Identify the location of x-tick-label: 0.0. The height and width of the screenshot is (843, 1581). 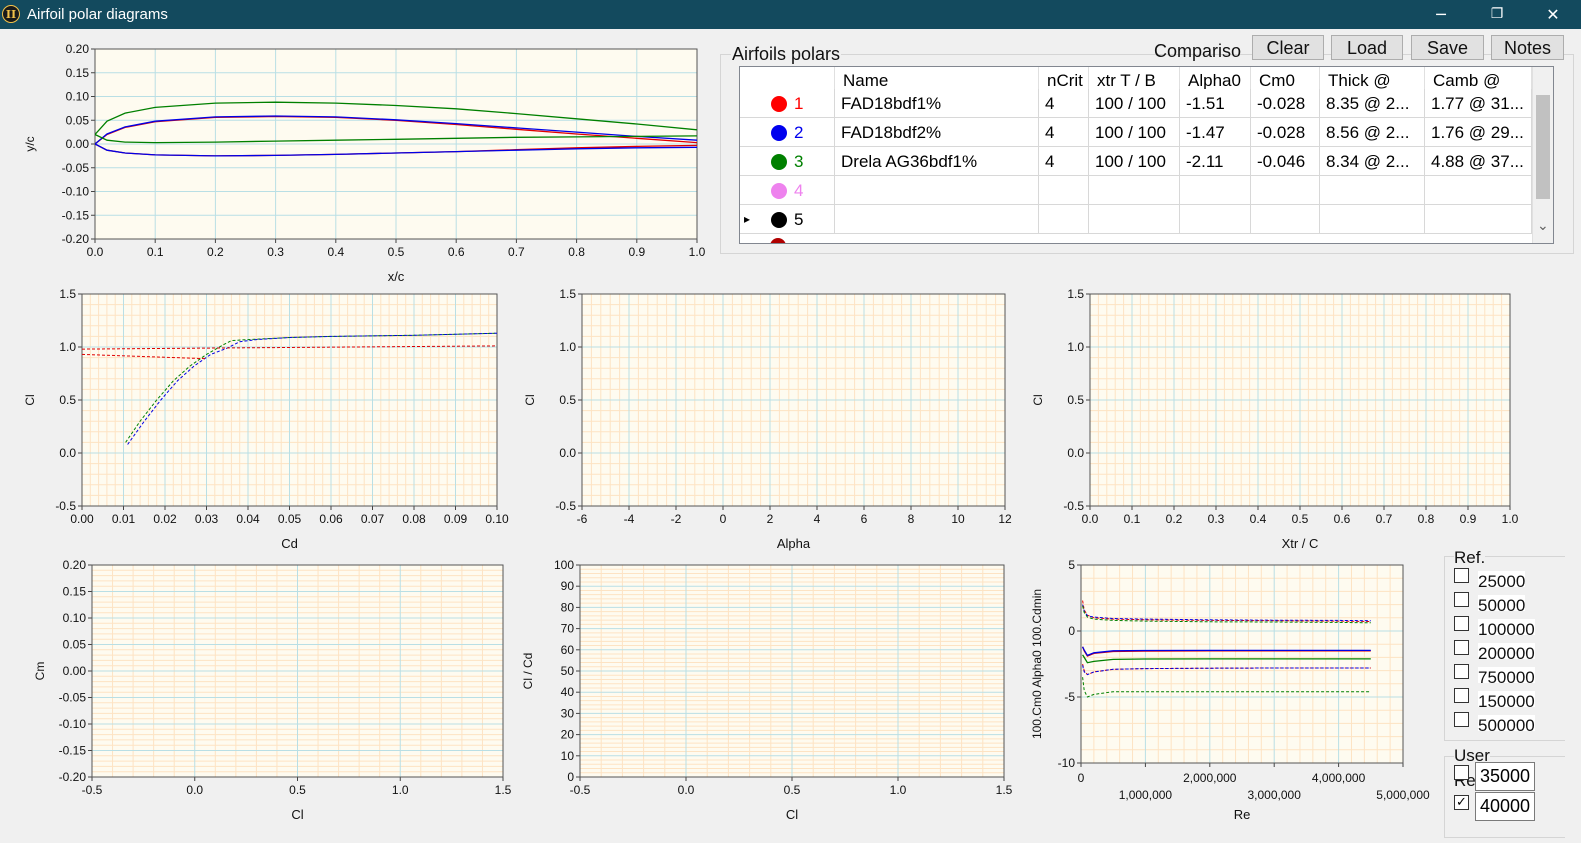
(686, 790).